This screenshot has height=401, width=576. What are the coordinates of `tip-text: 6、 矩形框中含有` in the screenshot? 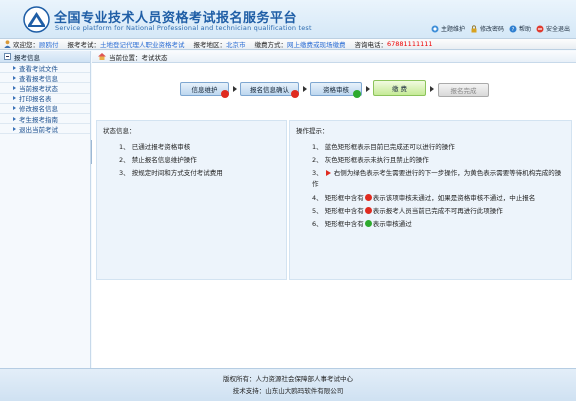 It's located at (338, 224).